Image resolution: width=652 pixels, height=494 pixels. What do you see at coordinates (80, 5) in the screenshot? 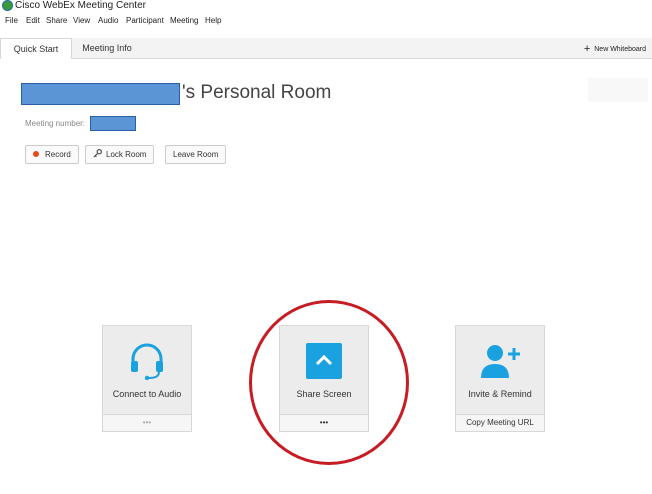
I see `window-title: Cisco WebEx Meeting Center` at bounding box center [80, 5].